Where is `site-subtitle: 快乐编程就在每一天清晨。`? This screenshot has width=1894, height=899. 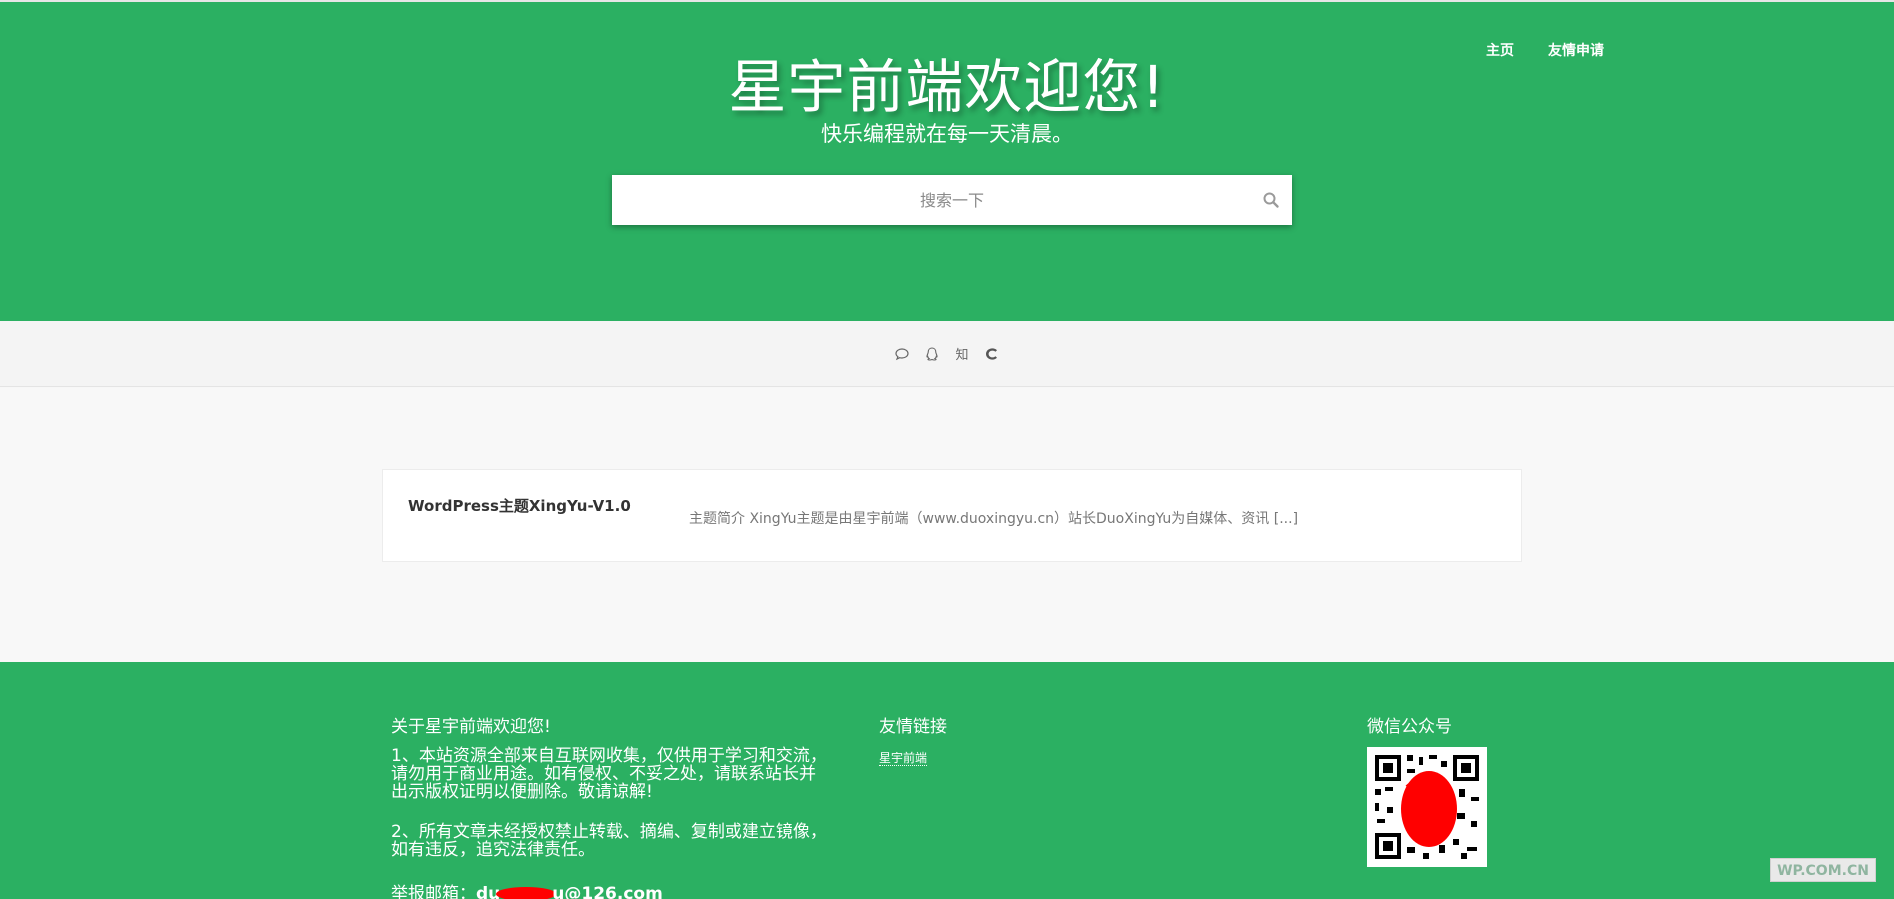
site-subtitle: 快乐编程就在每一天清晨。 is located at coordinates (947, 134).